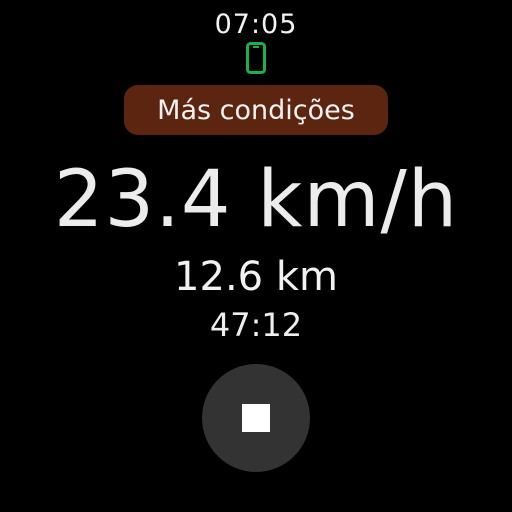  I want to click on clock-time: 07:05, so click(256, 24).